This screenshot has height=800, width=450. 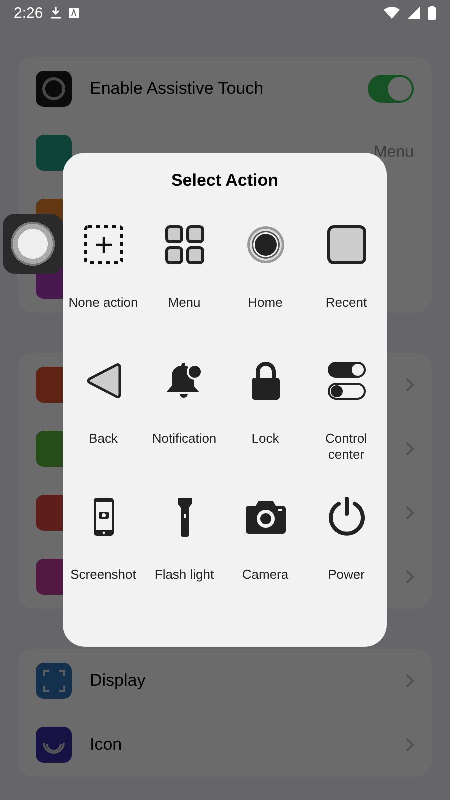 I want to click on phone-camera-icon, so click(x=103, y=517).